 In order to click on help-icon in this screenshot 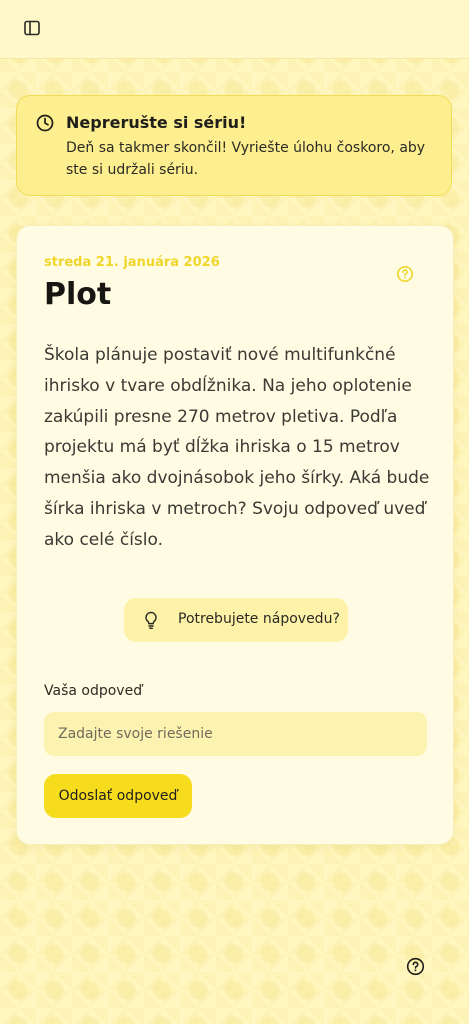, I will do `click(415, 966)`.